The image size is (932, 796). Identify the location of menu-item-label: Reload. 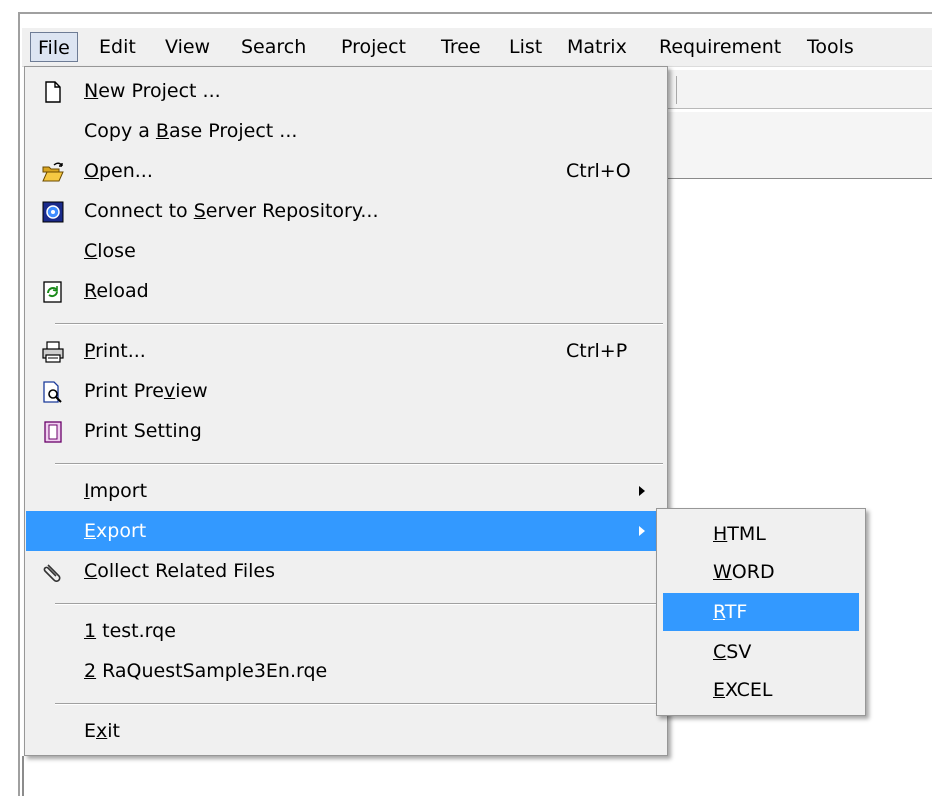
(116, 291).